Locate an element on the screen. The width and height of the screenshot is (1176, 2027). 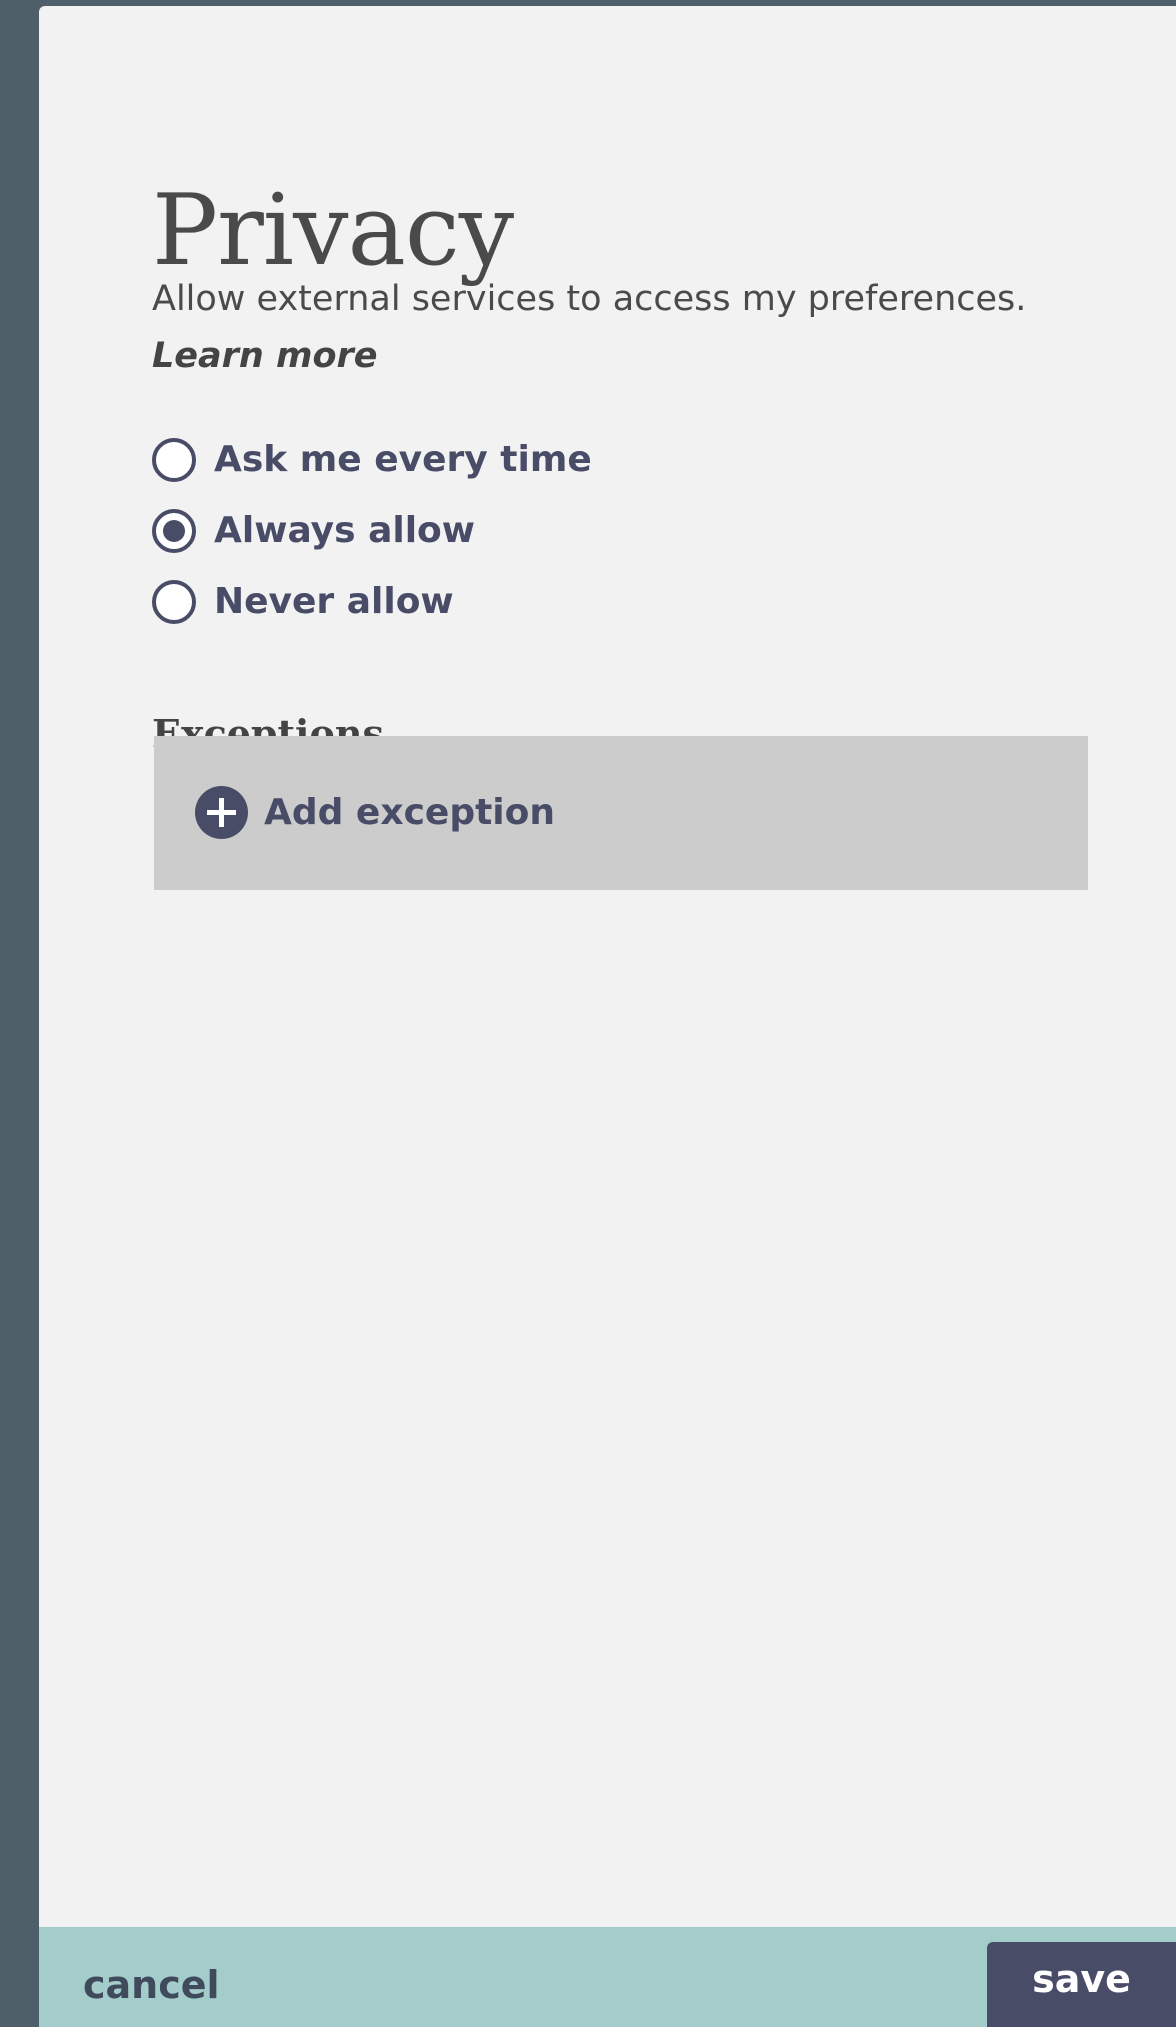
cancel-button: cancel is located at coordinates (151, 1985).